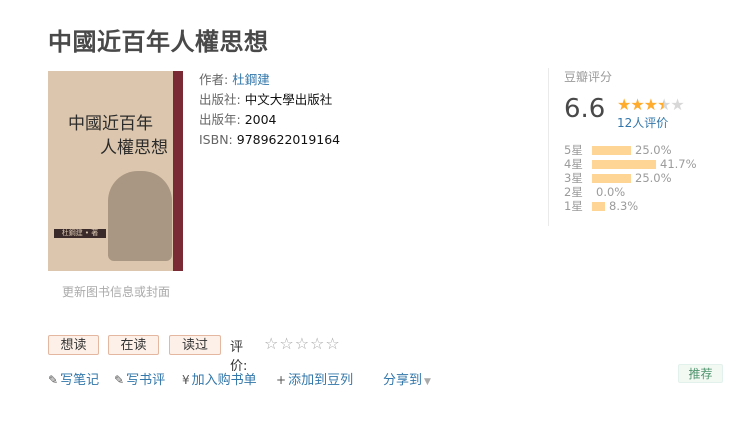  What do you see at coordinates (573, 192) in the screenshot?
I see `rating-row-label: 2星` at bounding box center [573, 192].